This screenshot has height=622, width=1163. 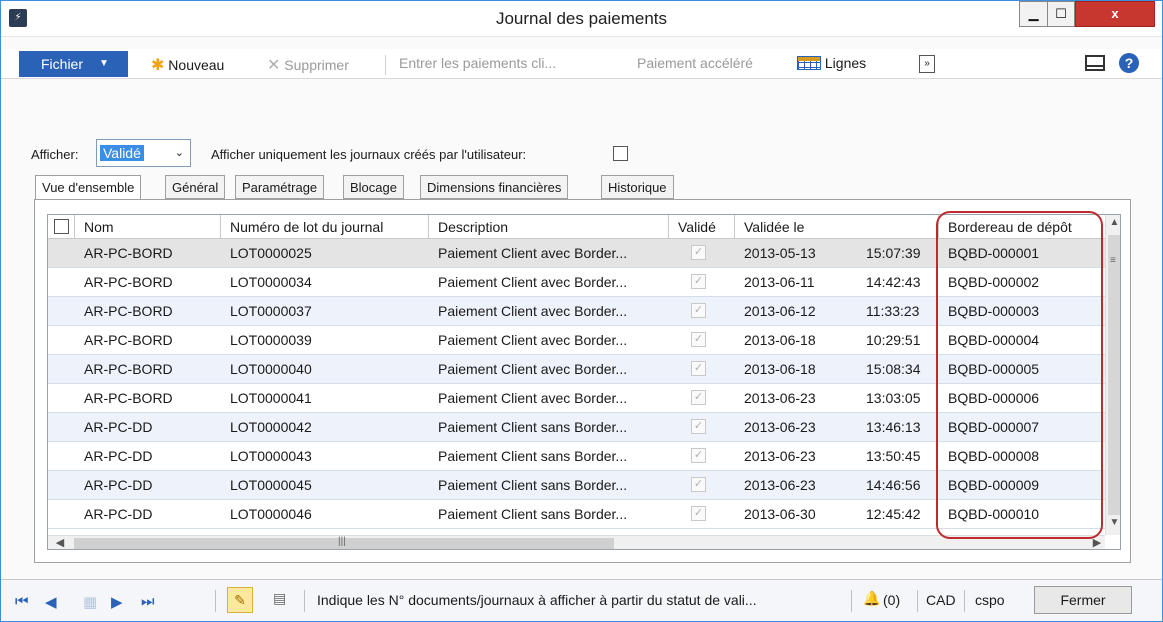 I want to click on tab-setup: Paramétrage, so click(x=280, y=187).